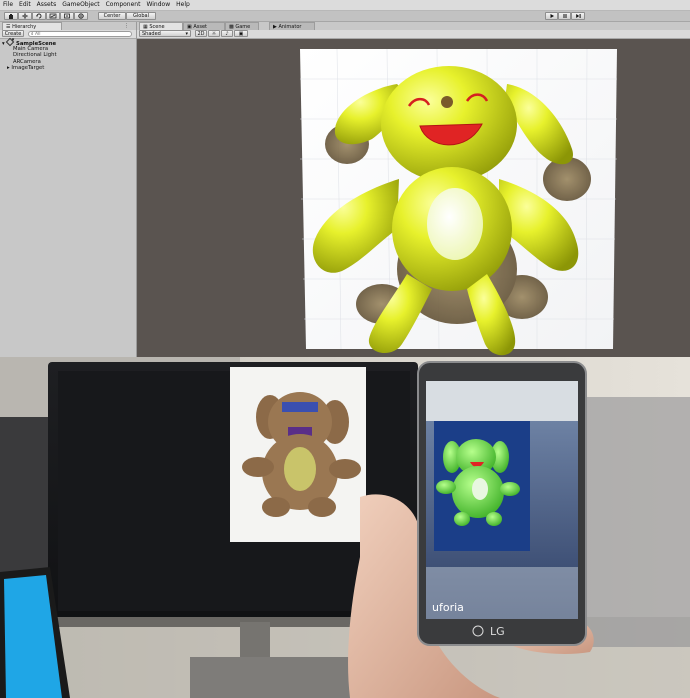 This screenshot has height=698, width=690. I want to click on transform-tool-button, so click(81, 16).